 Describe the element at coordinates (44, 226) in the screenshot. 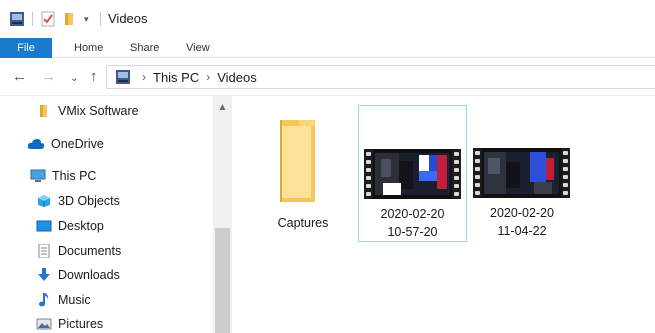

I see `desktop-icon` at that location.